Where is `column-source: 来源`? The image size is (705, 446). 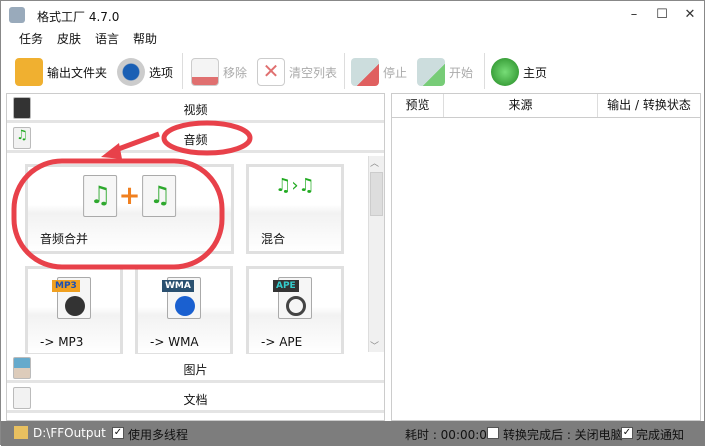 column-source: 来源 is located at coordinates (521, 105).